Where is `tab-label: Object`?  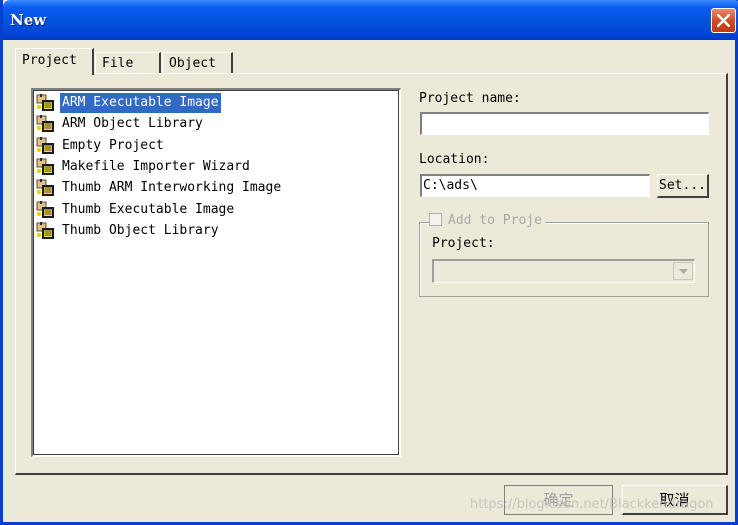 tab-label: Object is located at coordinates (192, 63).